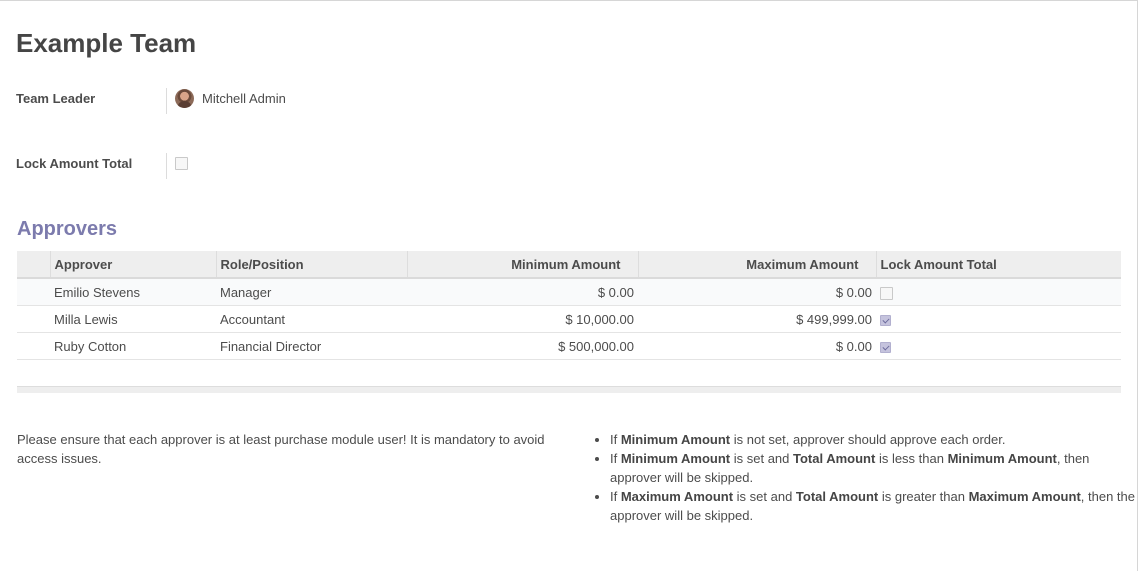  Describe the element at coordinates (56, 98) in the screenshot. I see `team-leader-label: Team Leader` at that location.